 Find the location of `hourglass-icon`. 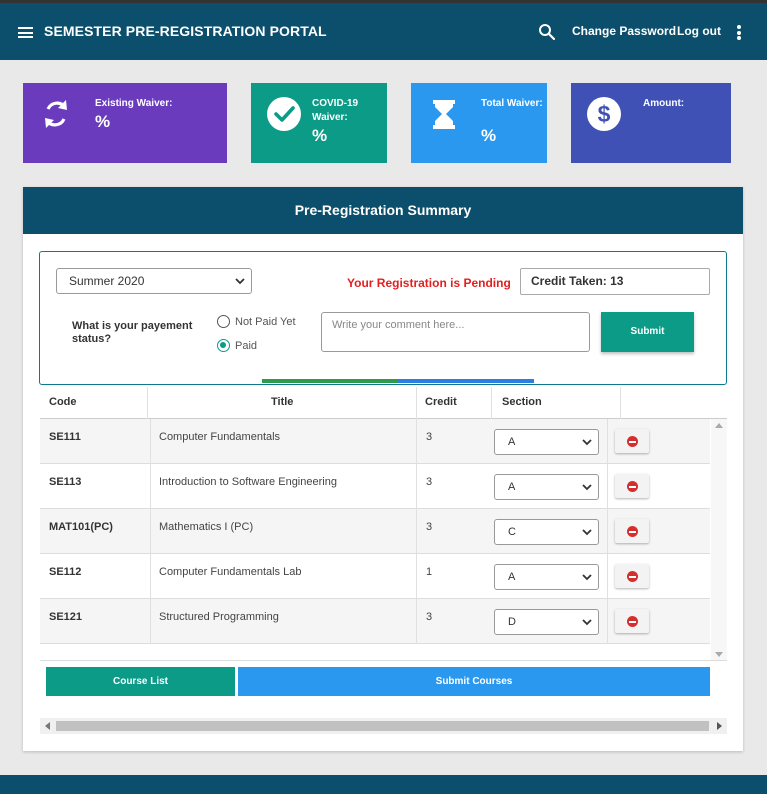

hourglass-icon is located at coordinates (444, 114).